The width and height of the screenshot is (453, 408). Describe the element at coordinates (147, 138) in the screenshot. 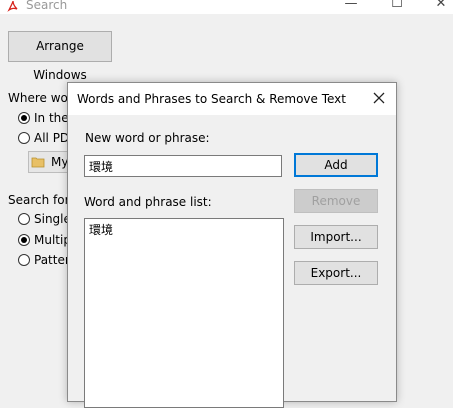

I see `new-word-label: New word or phrase:` at that location.